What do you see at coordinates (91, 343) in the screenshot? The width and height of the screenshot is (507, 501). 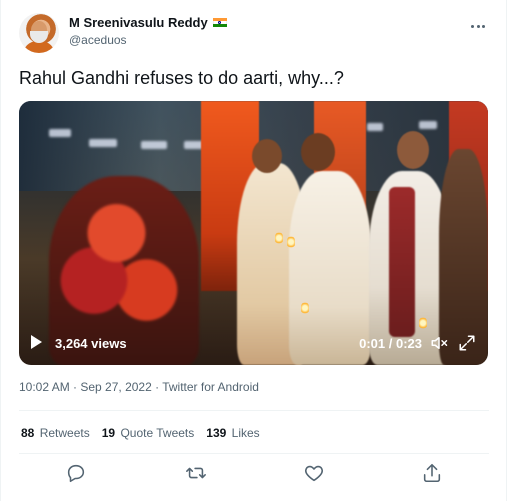 I see `video-view-count: 3,264 views` at bounding box center [91, 343].